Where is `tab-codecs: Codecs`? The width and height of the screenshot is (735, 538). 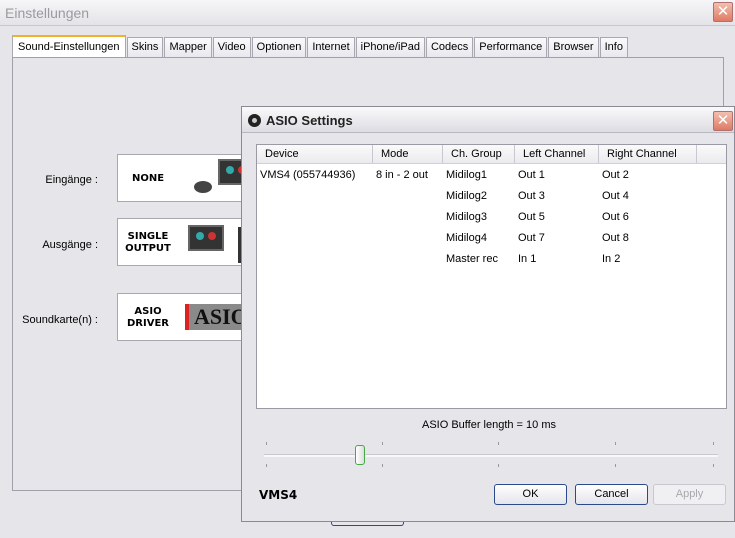 tab-codecs: Codecs is located at coordinates (449, 47).